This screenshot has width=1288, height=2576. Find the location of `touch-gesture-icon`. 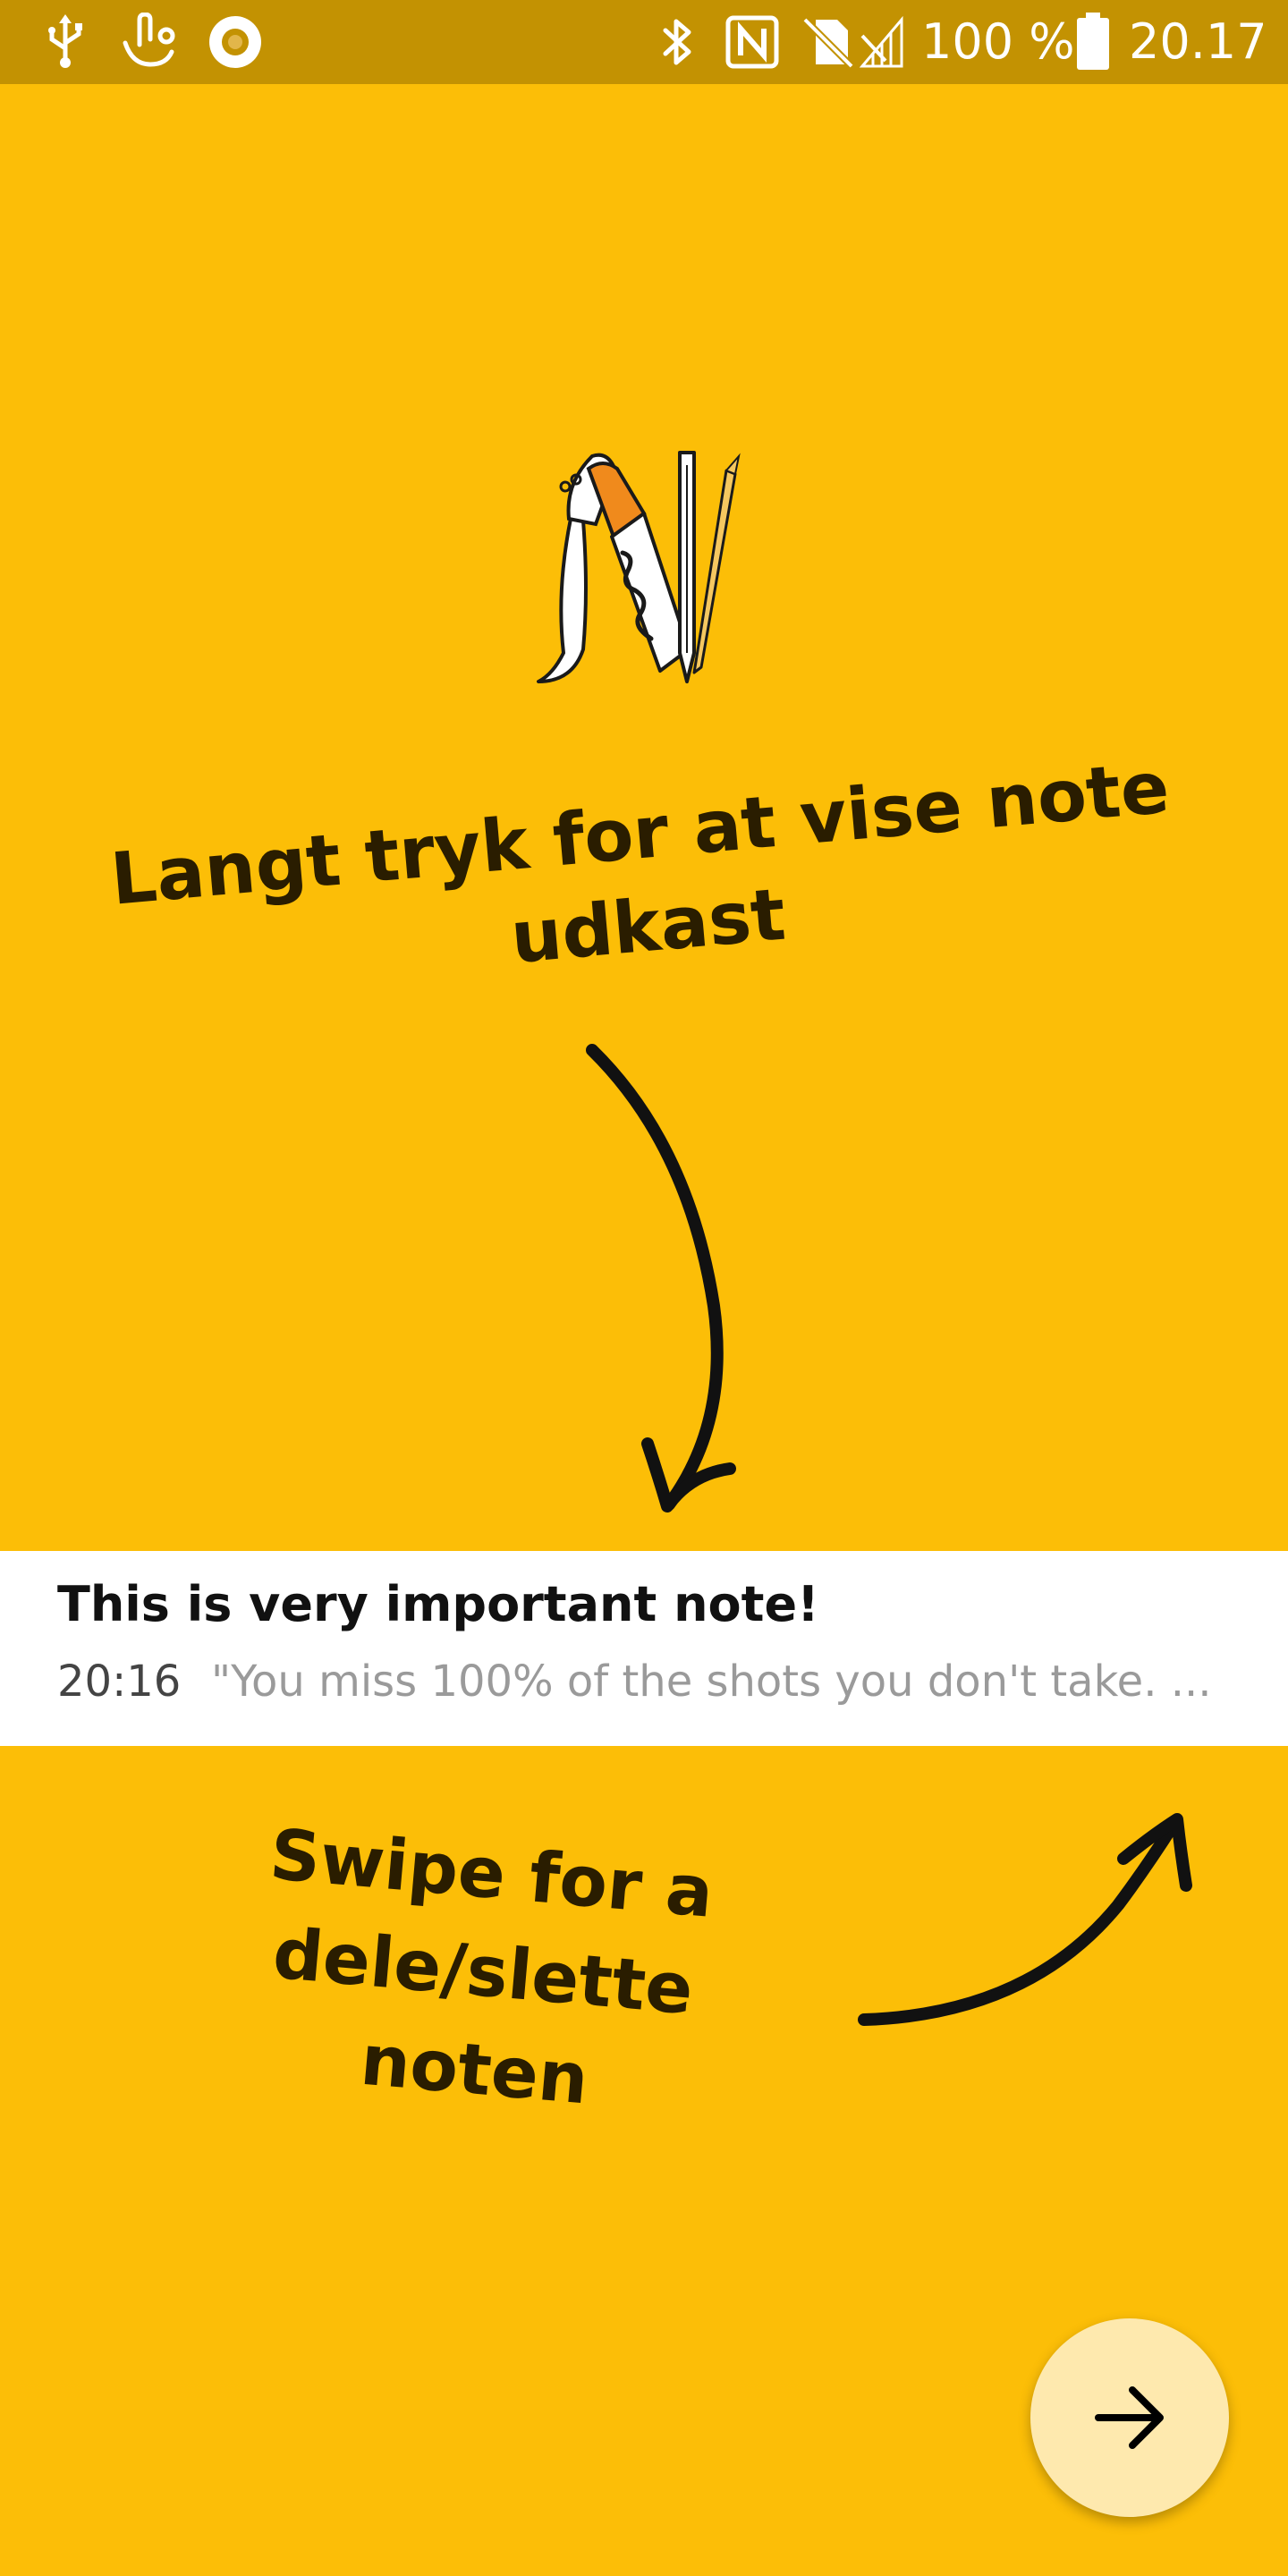

touch-gesture-icon is located at coordinates (149, 40).